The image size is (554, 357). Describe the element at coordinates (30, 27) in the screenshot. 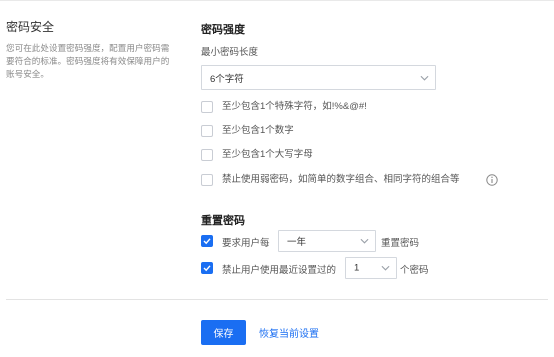

I see `section-title: 密码安全` at that location.